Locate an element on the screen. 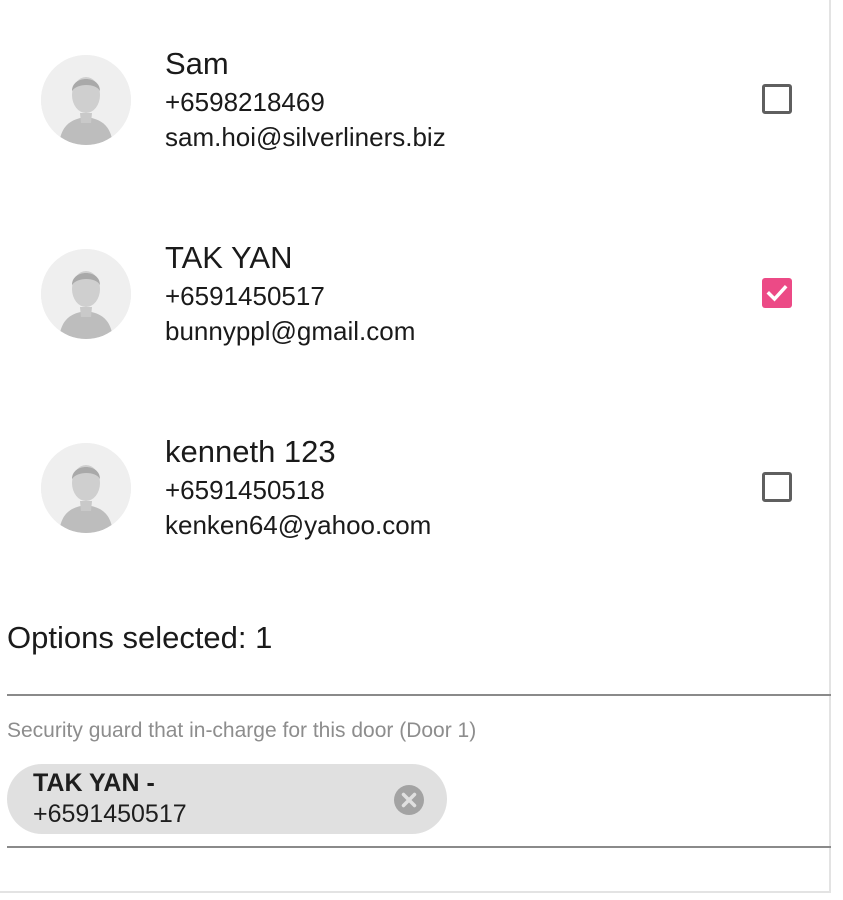 This screenshot has height=900, width=843. cancel-circle-icon is located at coordinates (409, 800).